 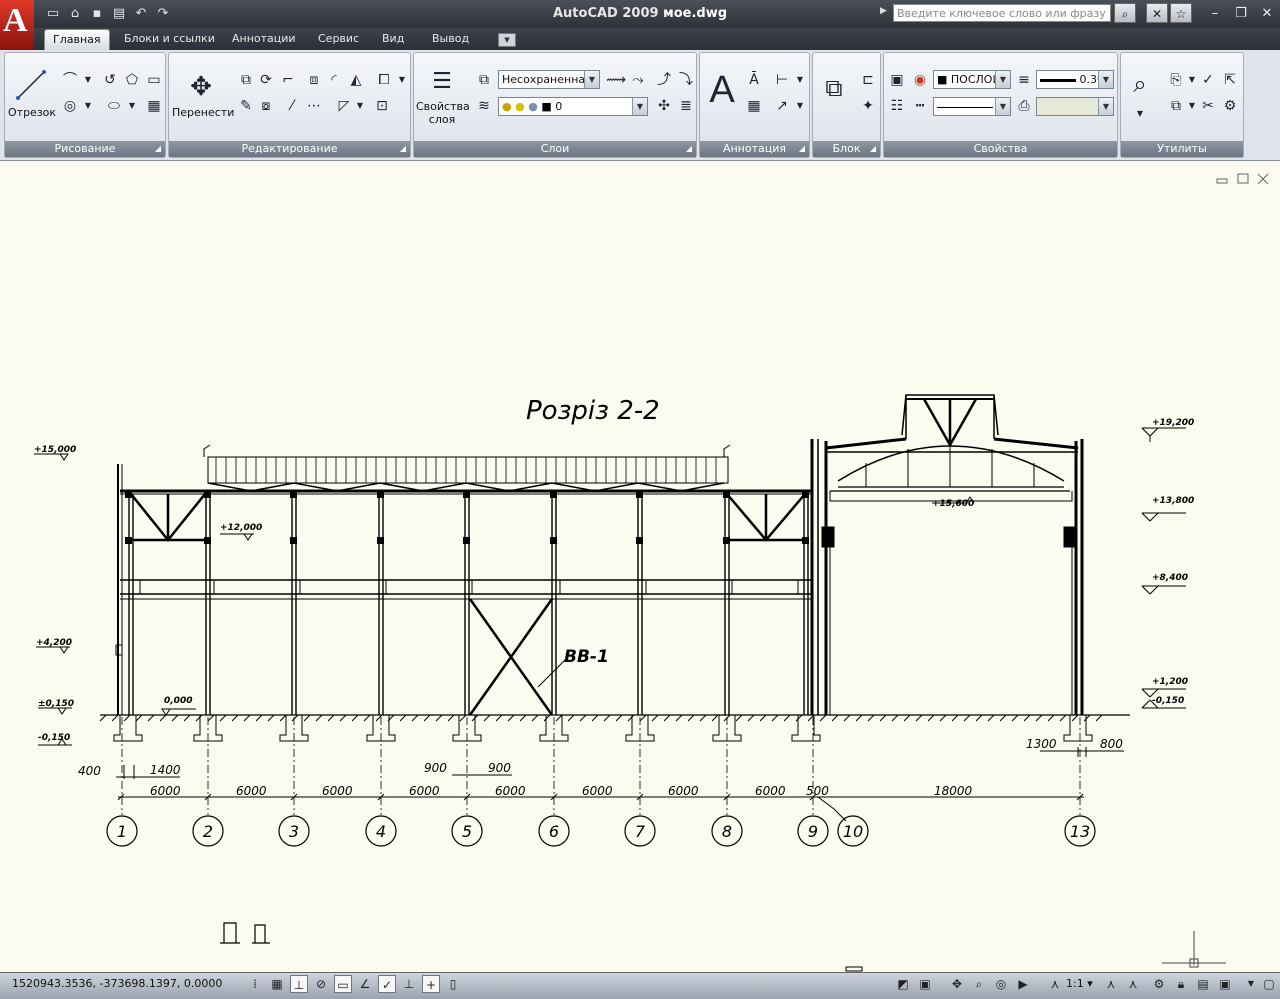 I want to click on workspace-switching-icon: ⚙, so click(x=1159, y=984).